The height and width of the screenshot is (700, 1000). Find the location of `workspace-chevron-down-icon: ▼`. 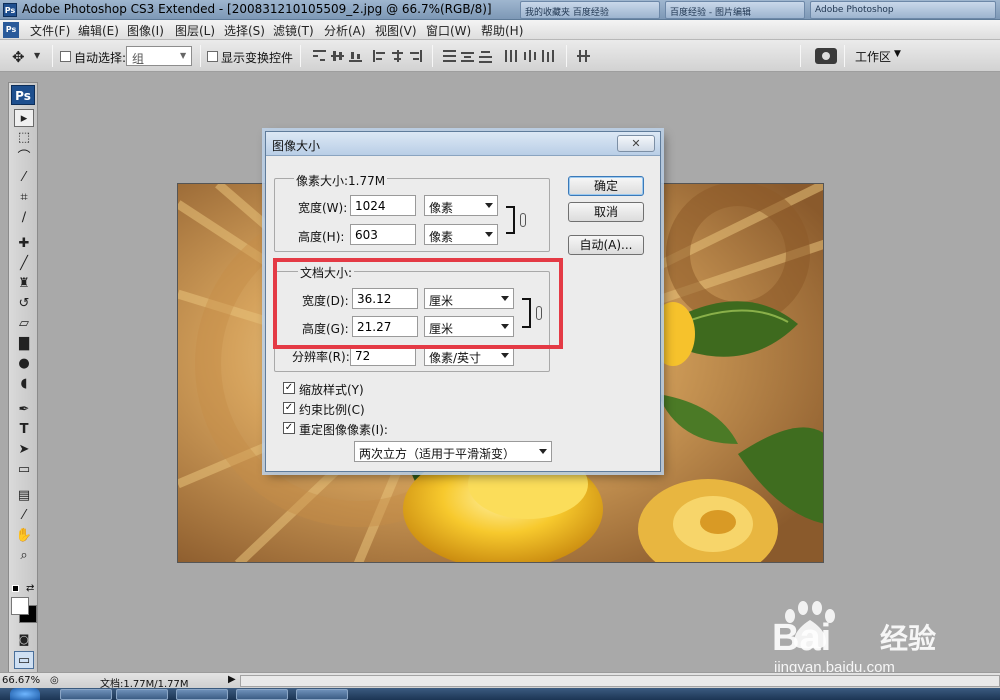

workspace-chevron-down-icon: ▼ is located at coordinates (897, 54).